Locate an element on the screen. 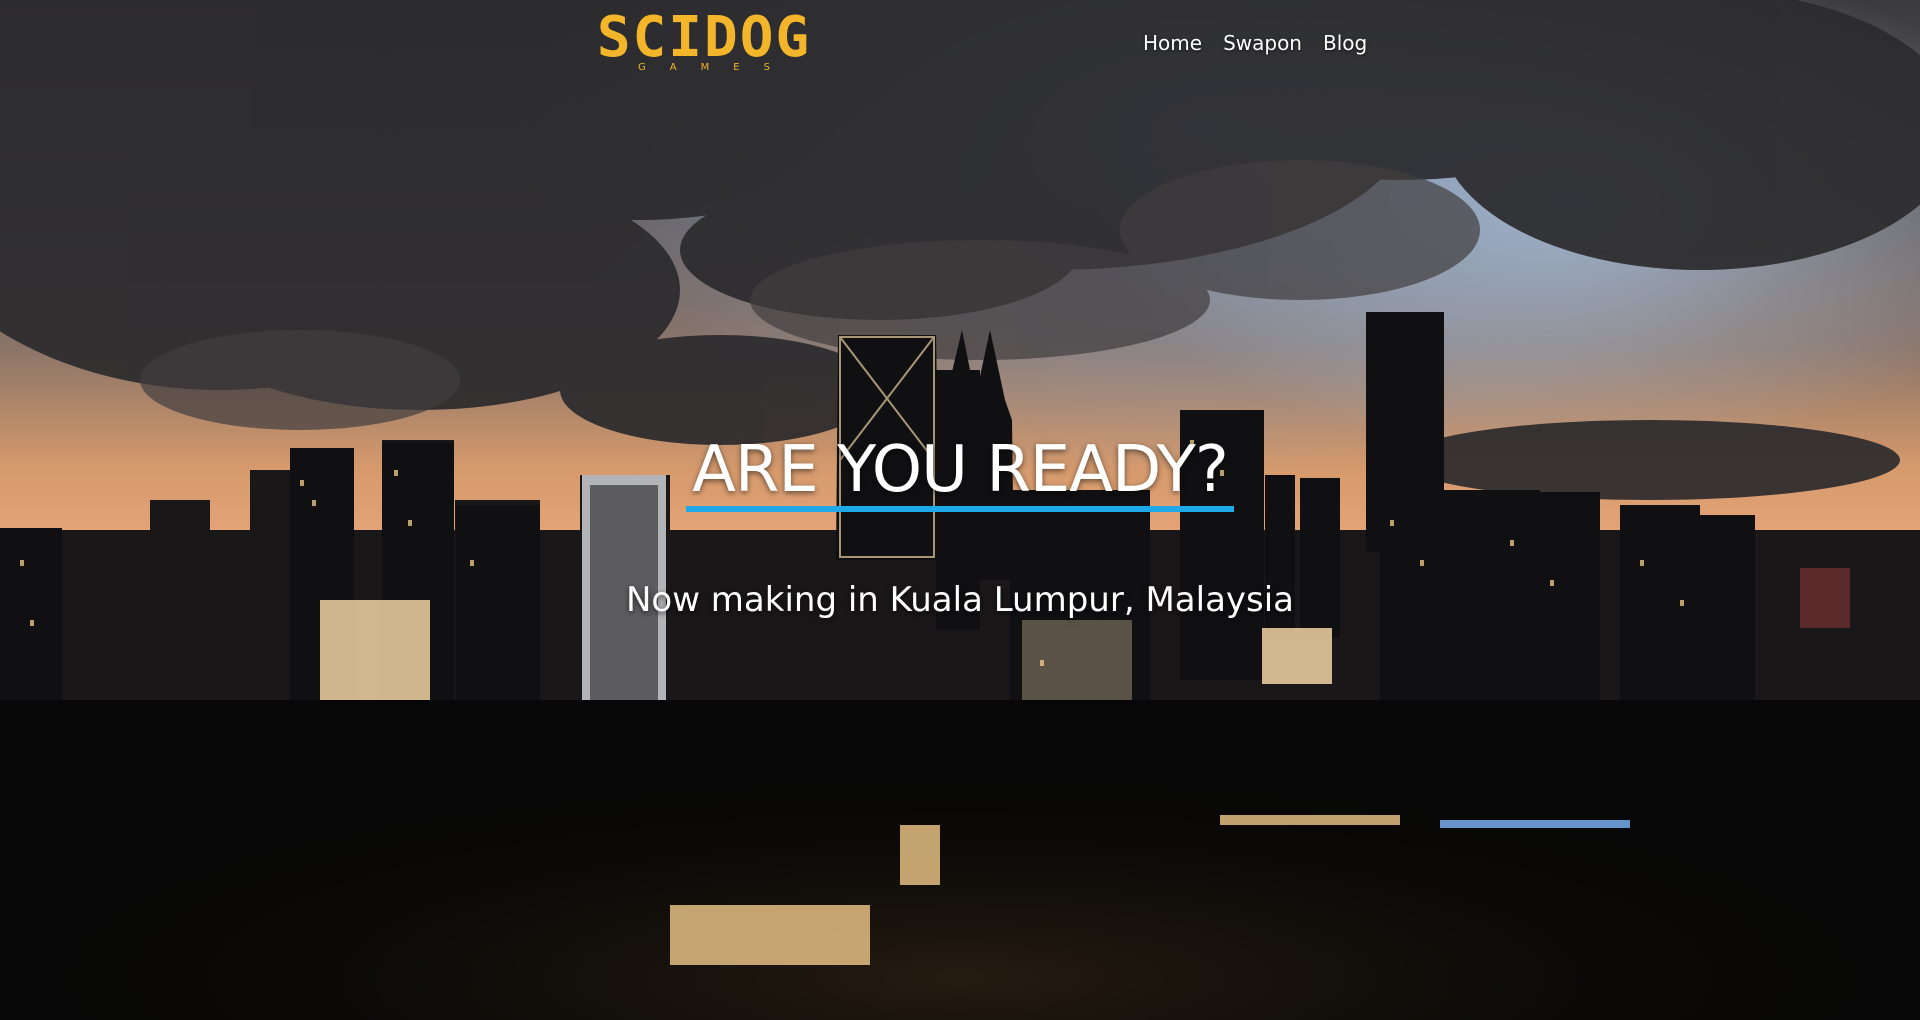 This screenshot has width=1920, height=1020. main-nav: Home Swapon Blog is located at coordinates (1265, 43).